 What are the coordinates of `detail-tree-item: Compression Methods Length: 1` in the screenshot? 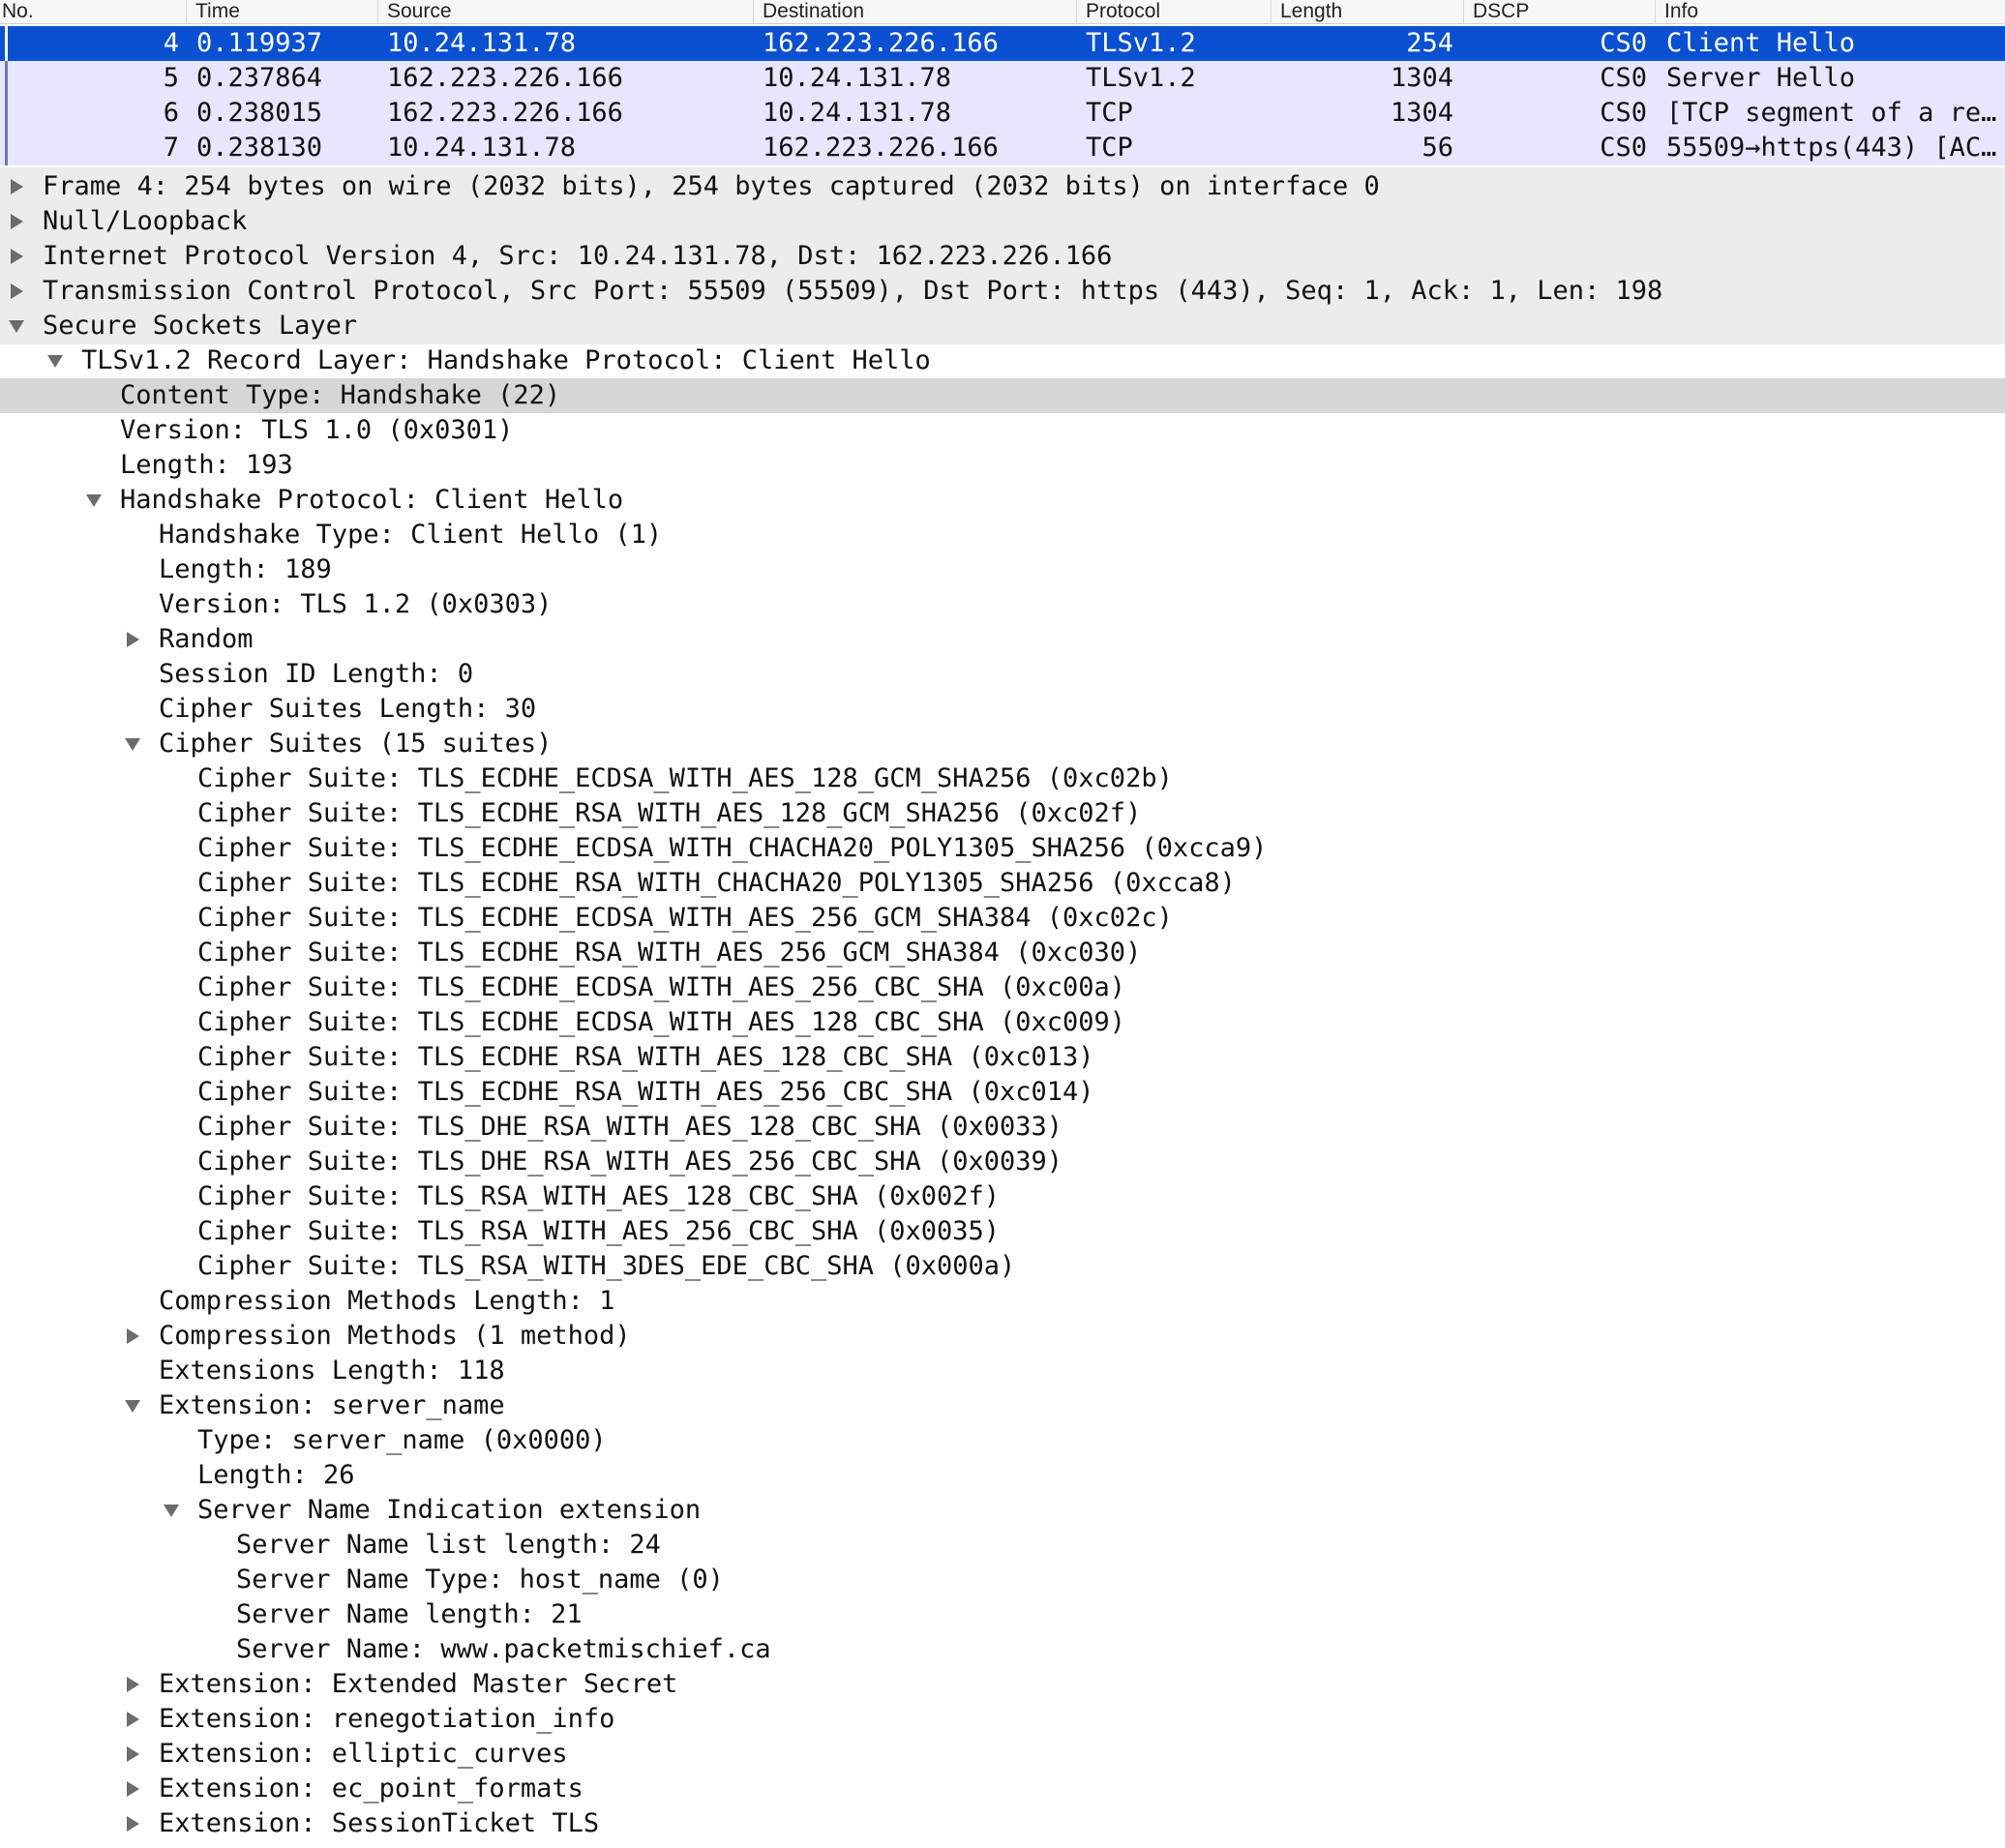 It's located at (1002, 1301).